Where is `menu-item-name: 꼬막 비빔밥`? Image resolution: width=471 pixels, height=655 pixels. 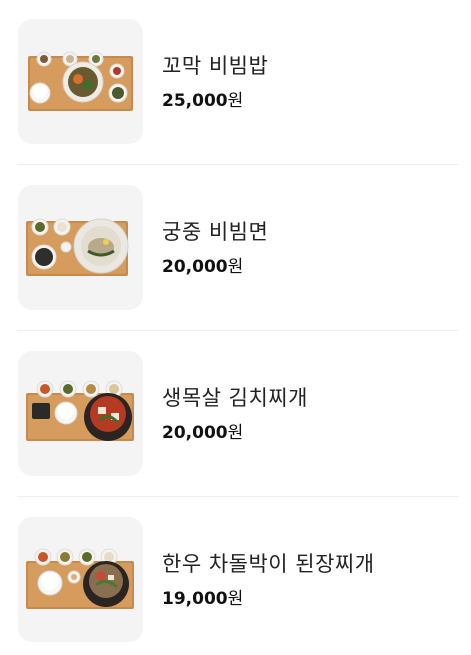 menu-item-name: 꼬막 비빔밥 is located at coordinates (215, 66).